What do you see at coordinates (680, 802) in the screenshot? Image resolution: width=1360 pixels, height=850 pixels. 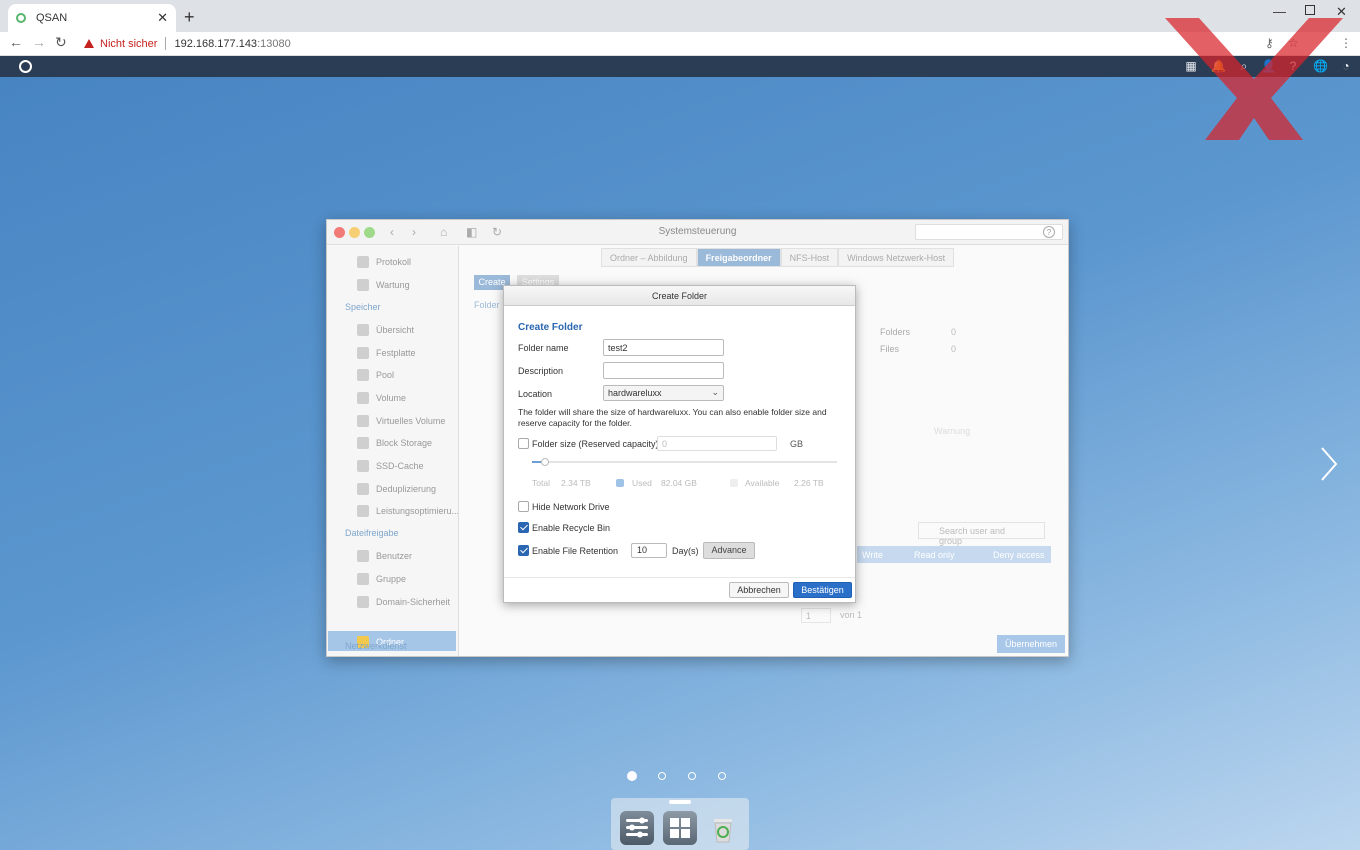 I see `dock-handle` at bounding box center [680, 802].